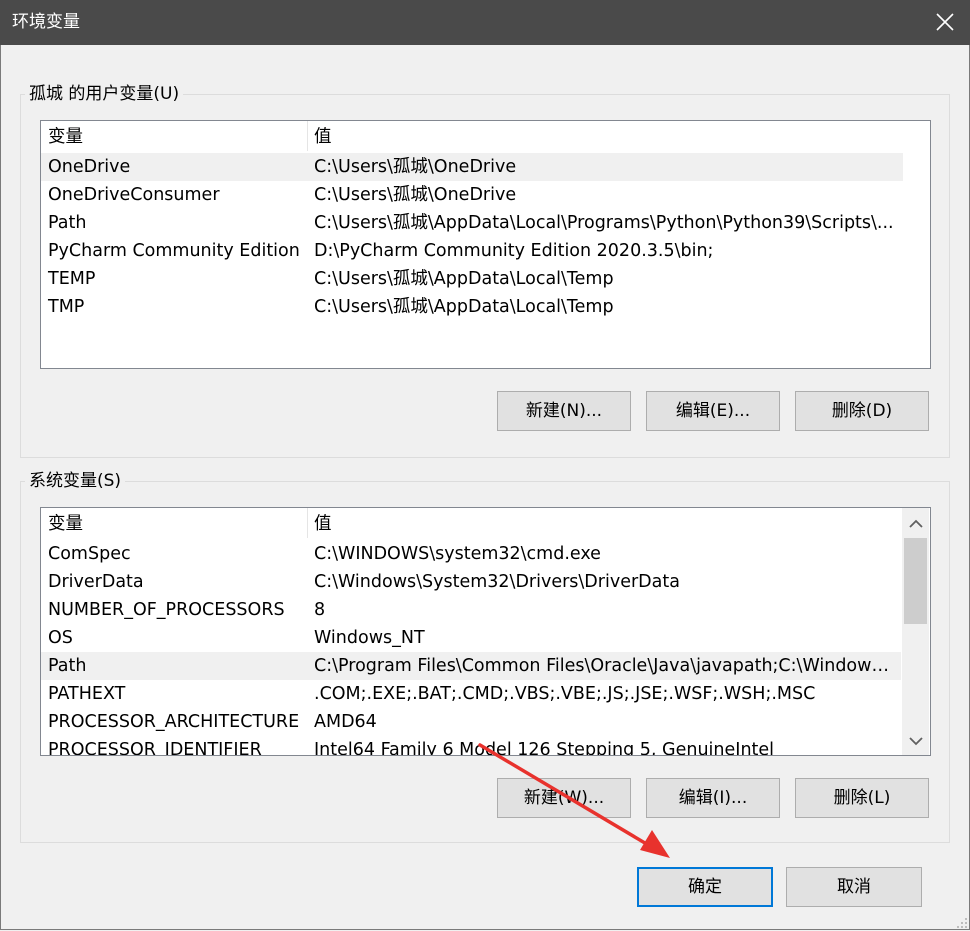  I want to click on close-button, so click(945, 22).